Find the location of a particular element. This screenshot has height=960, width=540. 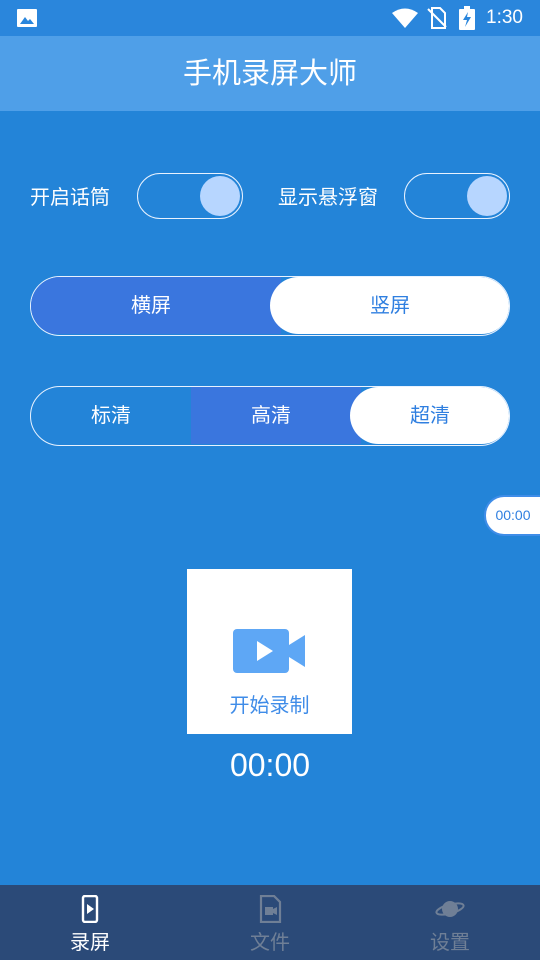

nav-record: 录屏 is located at coordinates (90, 922).